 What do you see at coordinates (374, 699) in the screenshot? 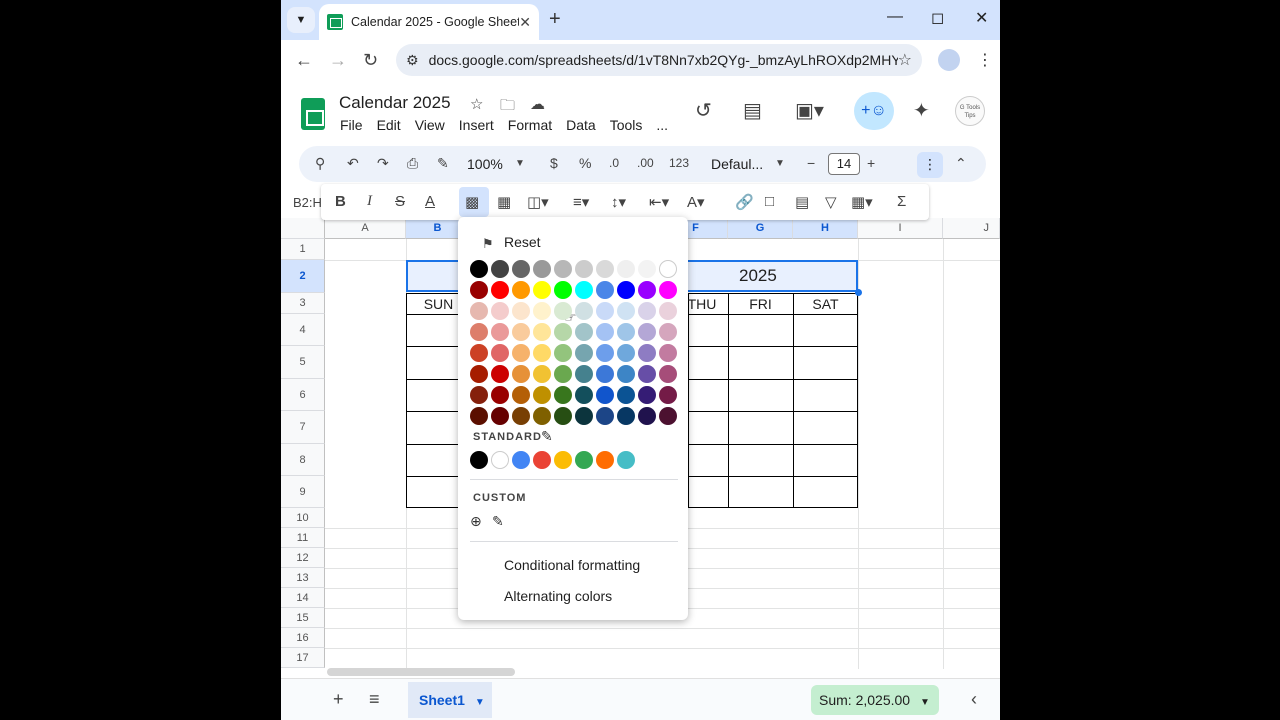
I see `all-sheets-icon: ≡` at bounding box center [374, 699].